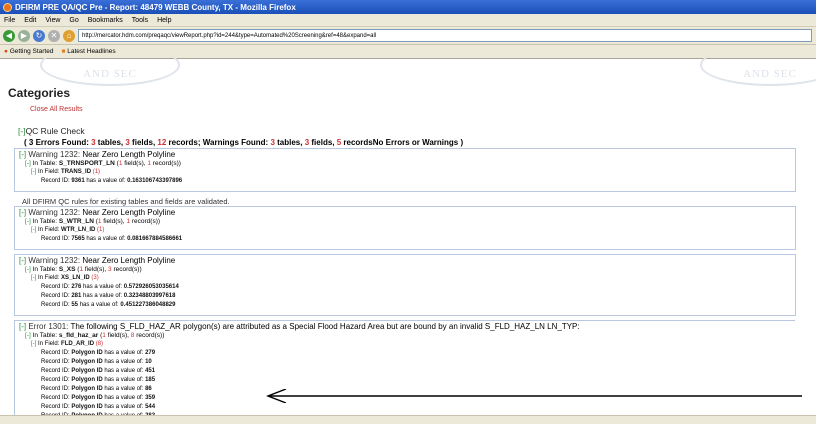  I want to click on bookmark-getting-started: ● Getting Started, so click(28, 51).